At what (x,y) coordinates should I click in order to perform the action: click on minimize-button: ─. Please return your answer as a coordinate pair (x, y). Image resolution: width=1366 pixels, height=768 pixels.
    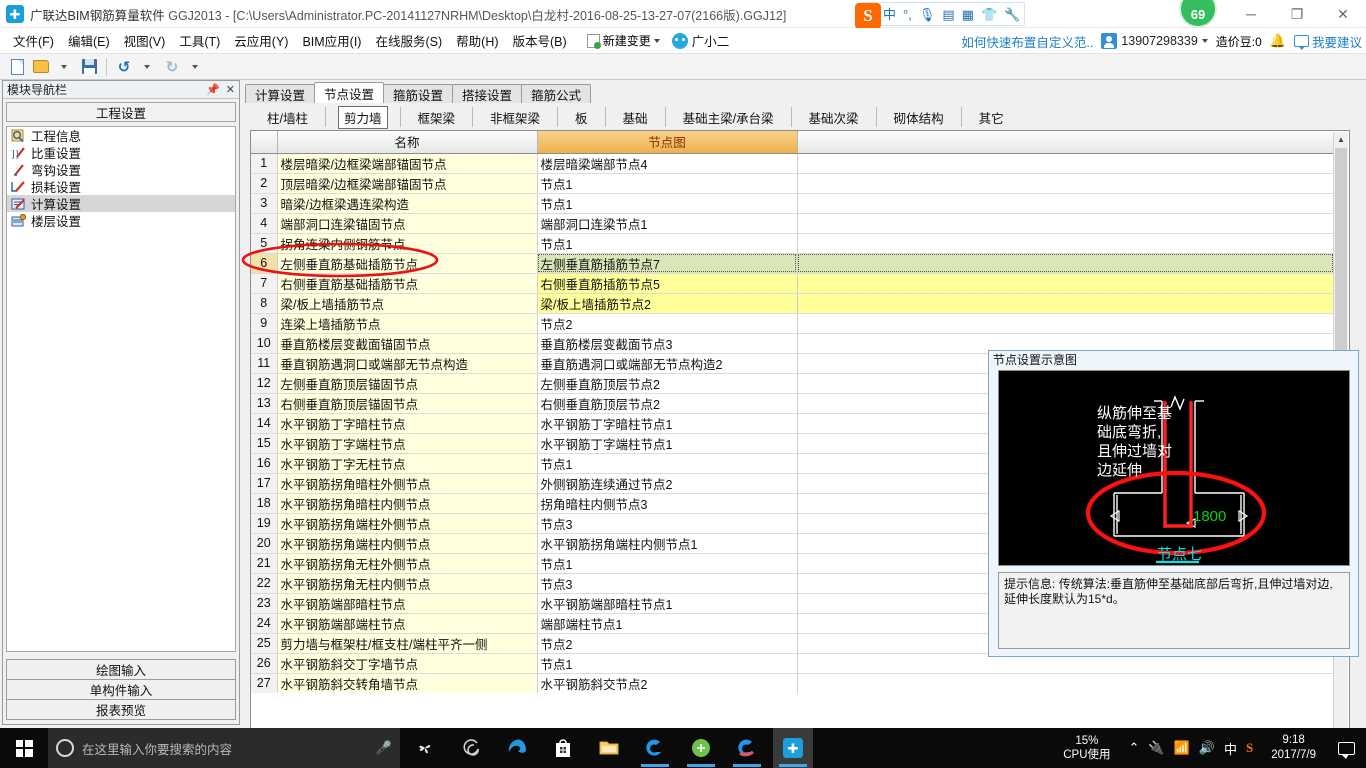
    Looking at the image, I should click on (1251, 14).